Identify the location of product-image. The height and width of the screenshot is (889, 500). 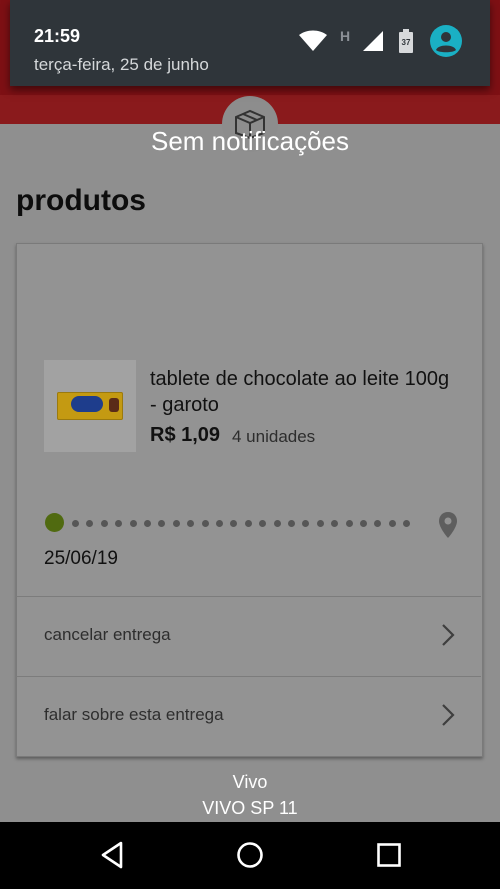
(90, 406).